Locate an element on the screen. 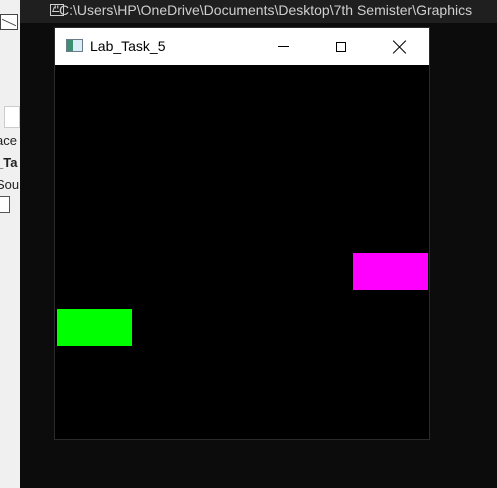  ide-tab is located at coordinates (12, 117).